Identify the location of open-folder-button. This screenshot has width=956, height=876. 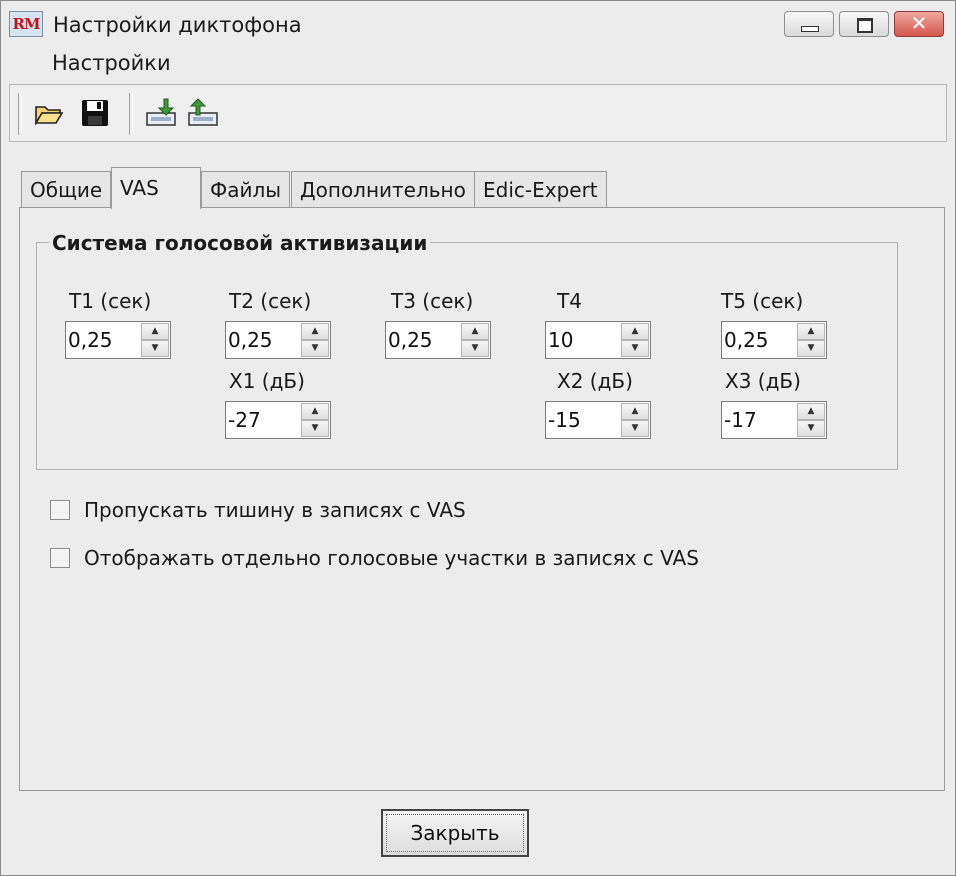
(49, 113).